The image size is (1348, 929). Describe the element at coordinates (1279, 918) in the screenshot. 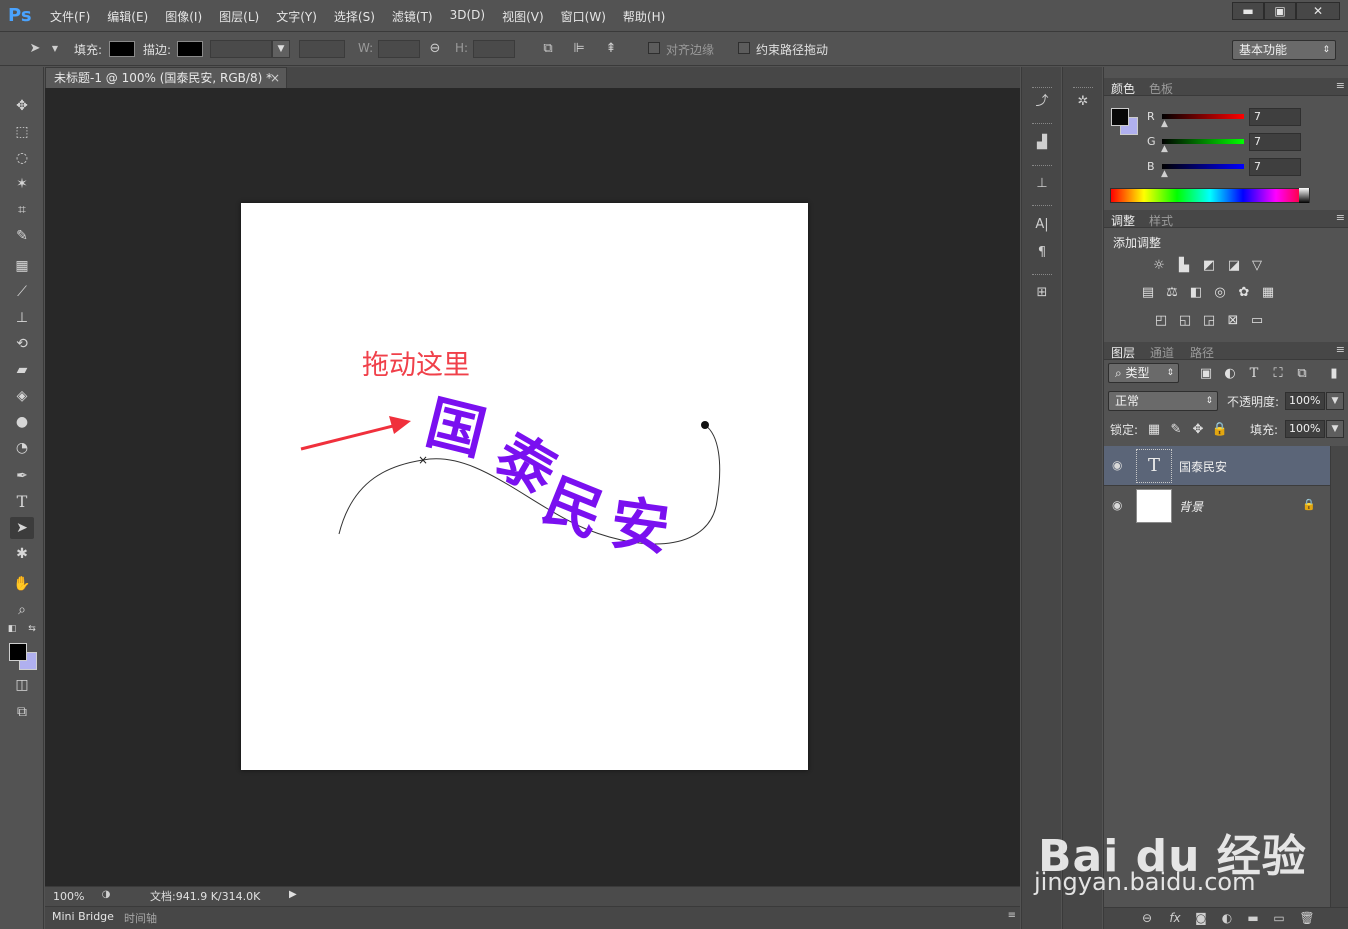

I see `new-layer-icon: ▭` at that location.